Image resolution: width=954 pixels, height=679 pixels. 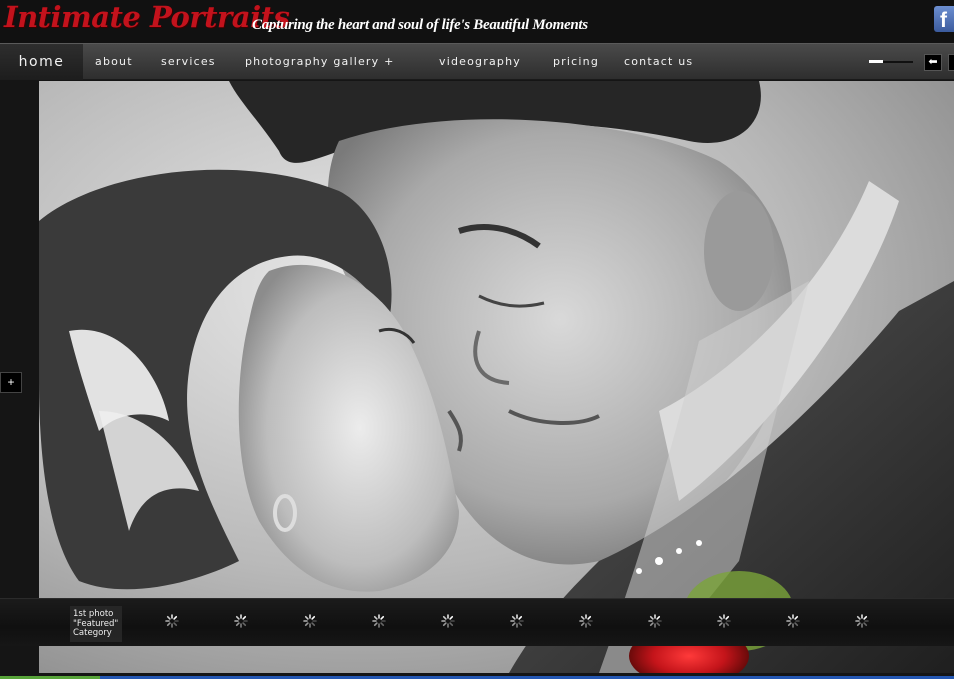 I want to click on nav-item-contact-us: Contact Us, so click(x=658, y=62).